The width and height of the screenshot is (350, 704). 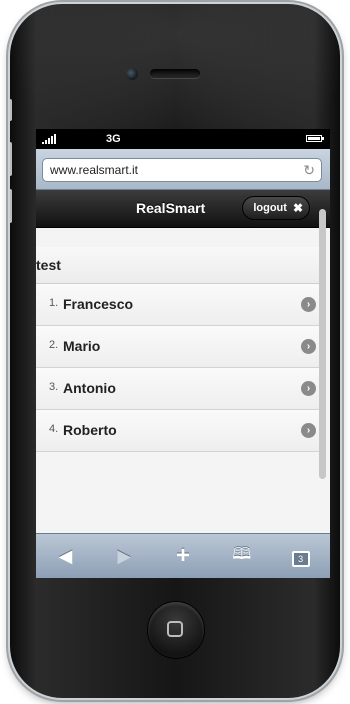 I want to click on list-item: 2. Mario ›, so click(x=177, y=347).